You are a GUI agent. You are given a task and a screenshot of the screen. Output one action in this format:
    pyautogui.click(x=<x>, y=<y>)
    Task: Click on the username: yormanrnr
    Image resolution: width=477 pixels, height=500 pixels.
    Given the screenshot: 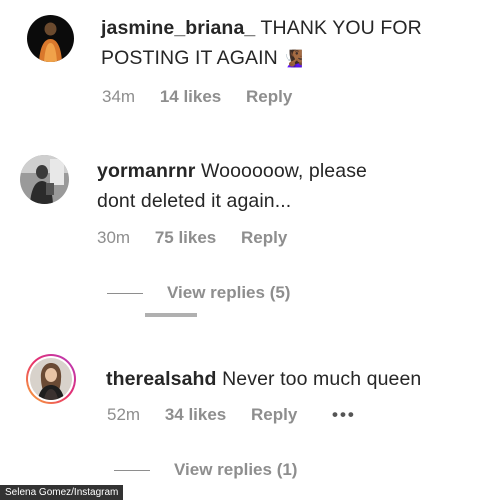 What is the action you would take?
    pyautogui.click(x=146, y=171)
    